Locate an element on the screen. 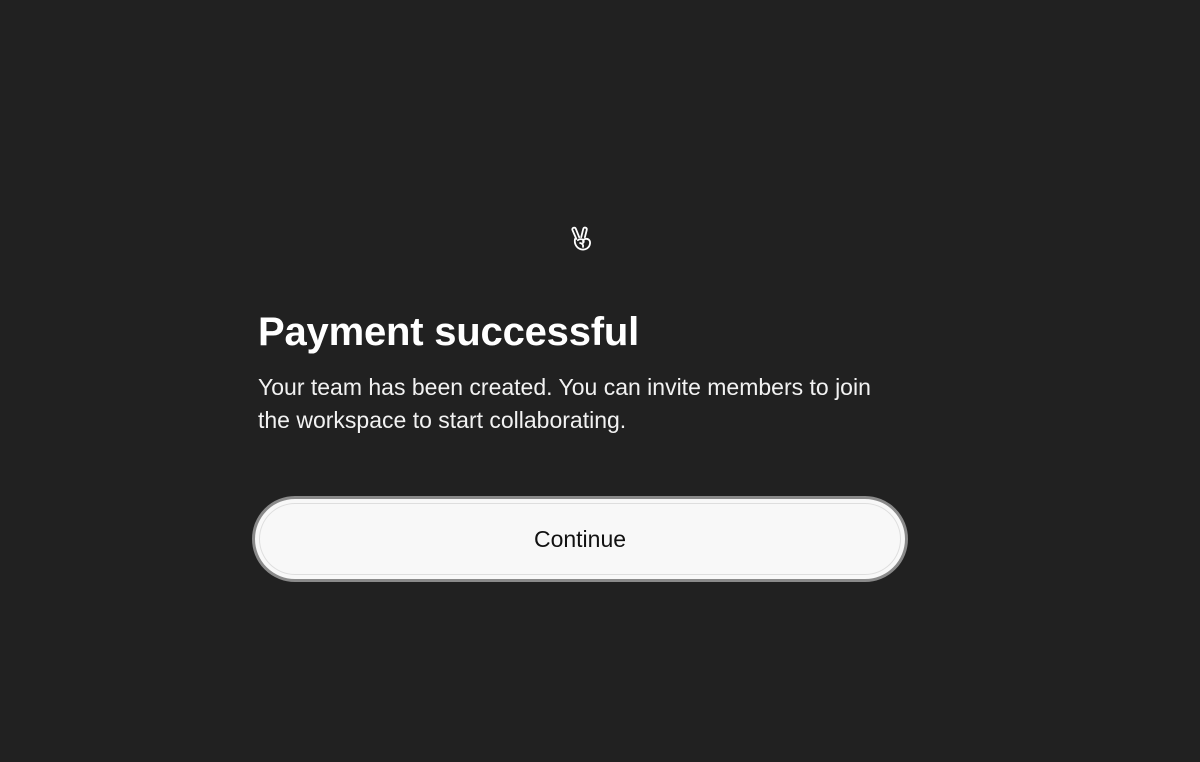 Image resolution: width=1200 pixels, height=762 pixels. continue-button-label: Continue is located at coordinates (580, 539).